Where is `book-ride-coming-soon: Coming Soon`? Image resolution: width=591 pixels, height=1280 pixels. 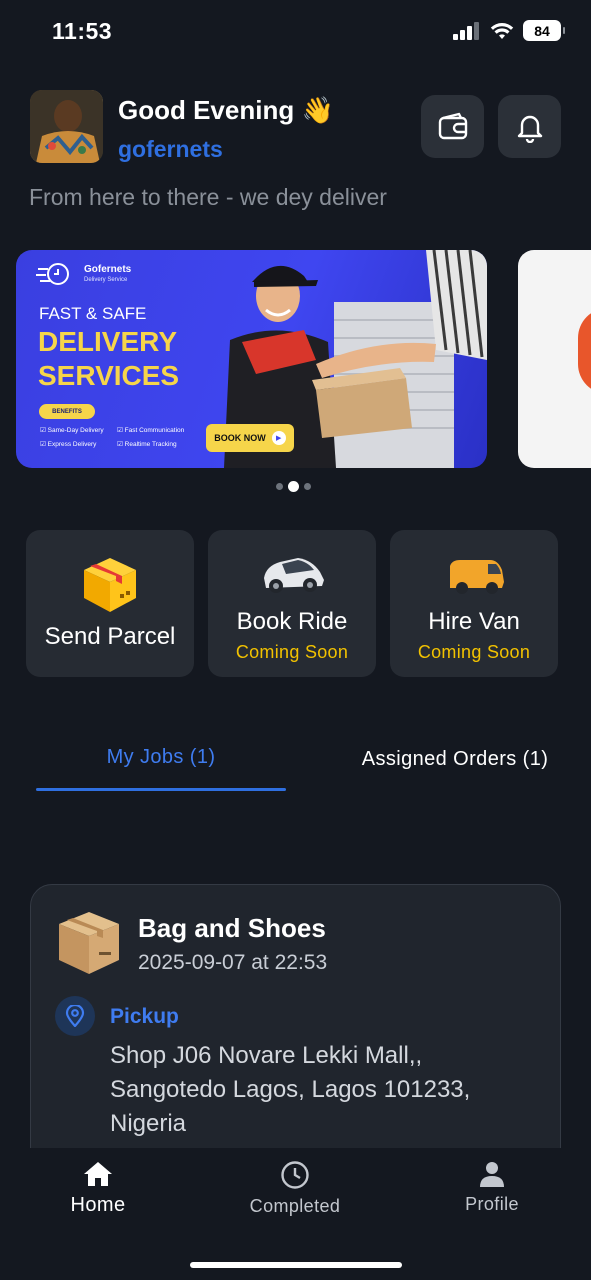
book-ride-coming-soon: Coming Soon is located at coordinates (292, 652).